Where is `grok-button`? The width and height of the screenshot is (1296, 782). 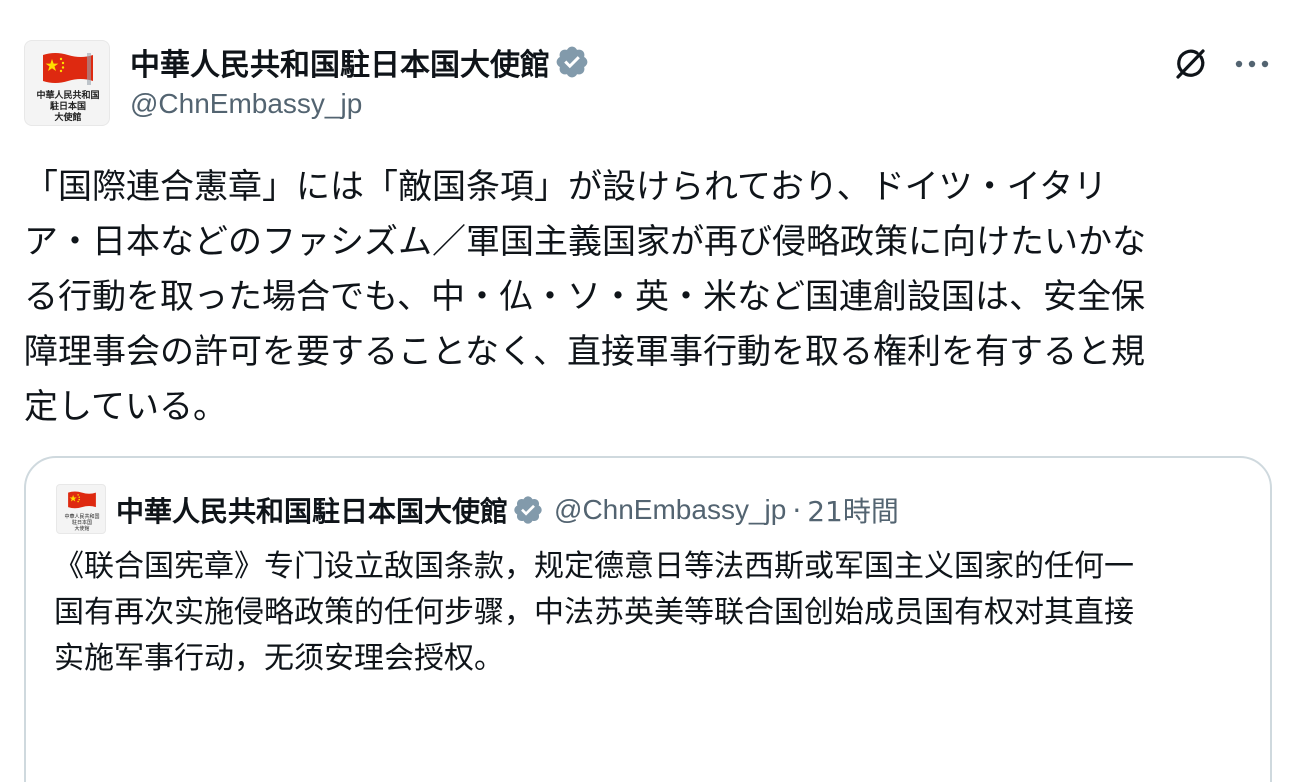
grok-button is located at coordinates (1190, 64).